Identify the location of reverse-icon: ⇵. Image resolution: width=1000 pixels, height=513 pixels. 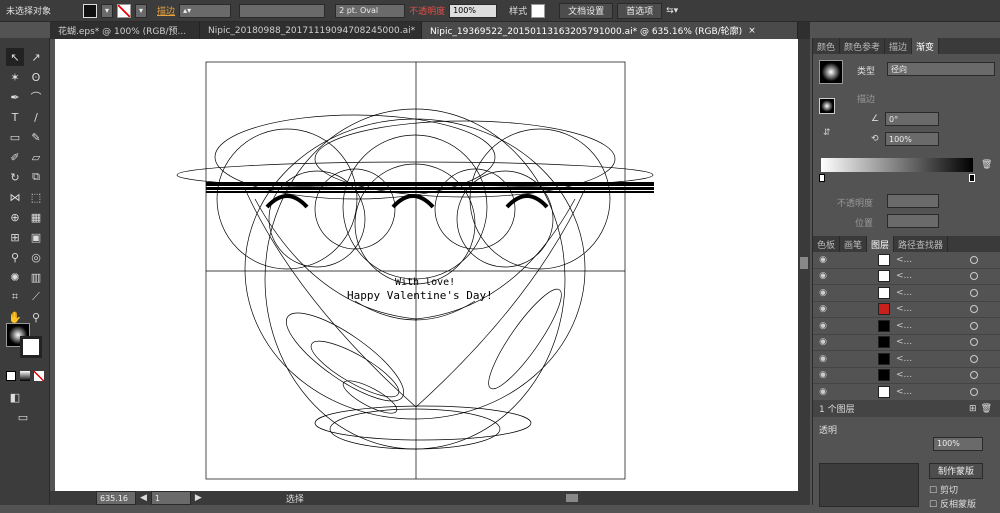
(827, 133).